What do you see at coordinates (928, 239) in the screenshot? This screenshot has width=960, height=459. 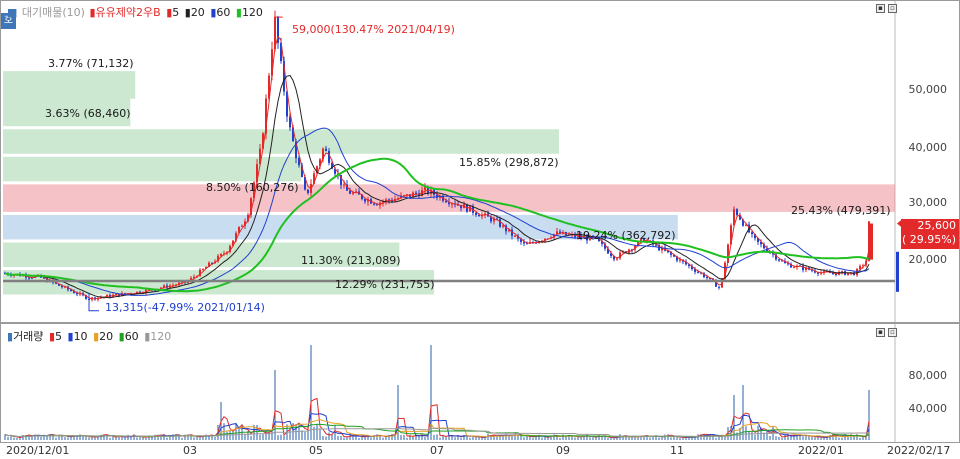 I see `current-change: ( 29.95%)` at bounding box center [928, 239].